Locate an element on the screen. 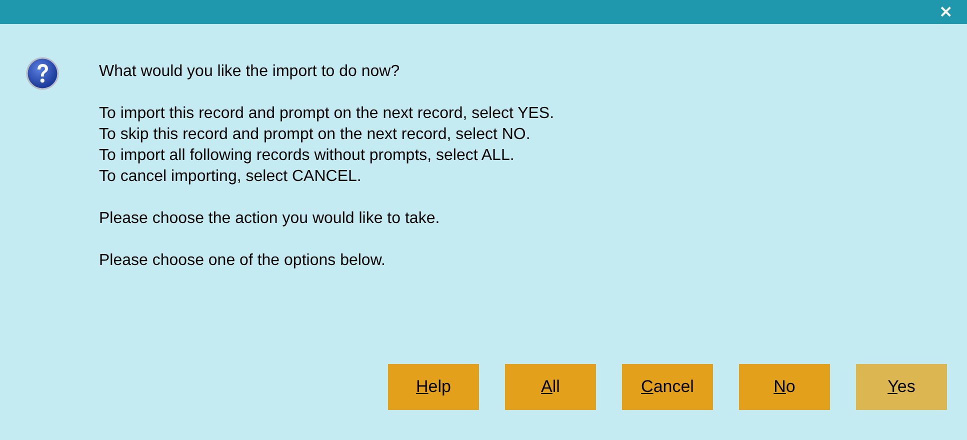 The height and width of the screenshot is (440, 967). message-text: Please choose one of the options below. is located at coordinates (242, 261).